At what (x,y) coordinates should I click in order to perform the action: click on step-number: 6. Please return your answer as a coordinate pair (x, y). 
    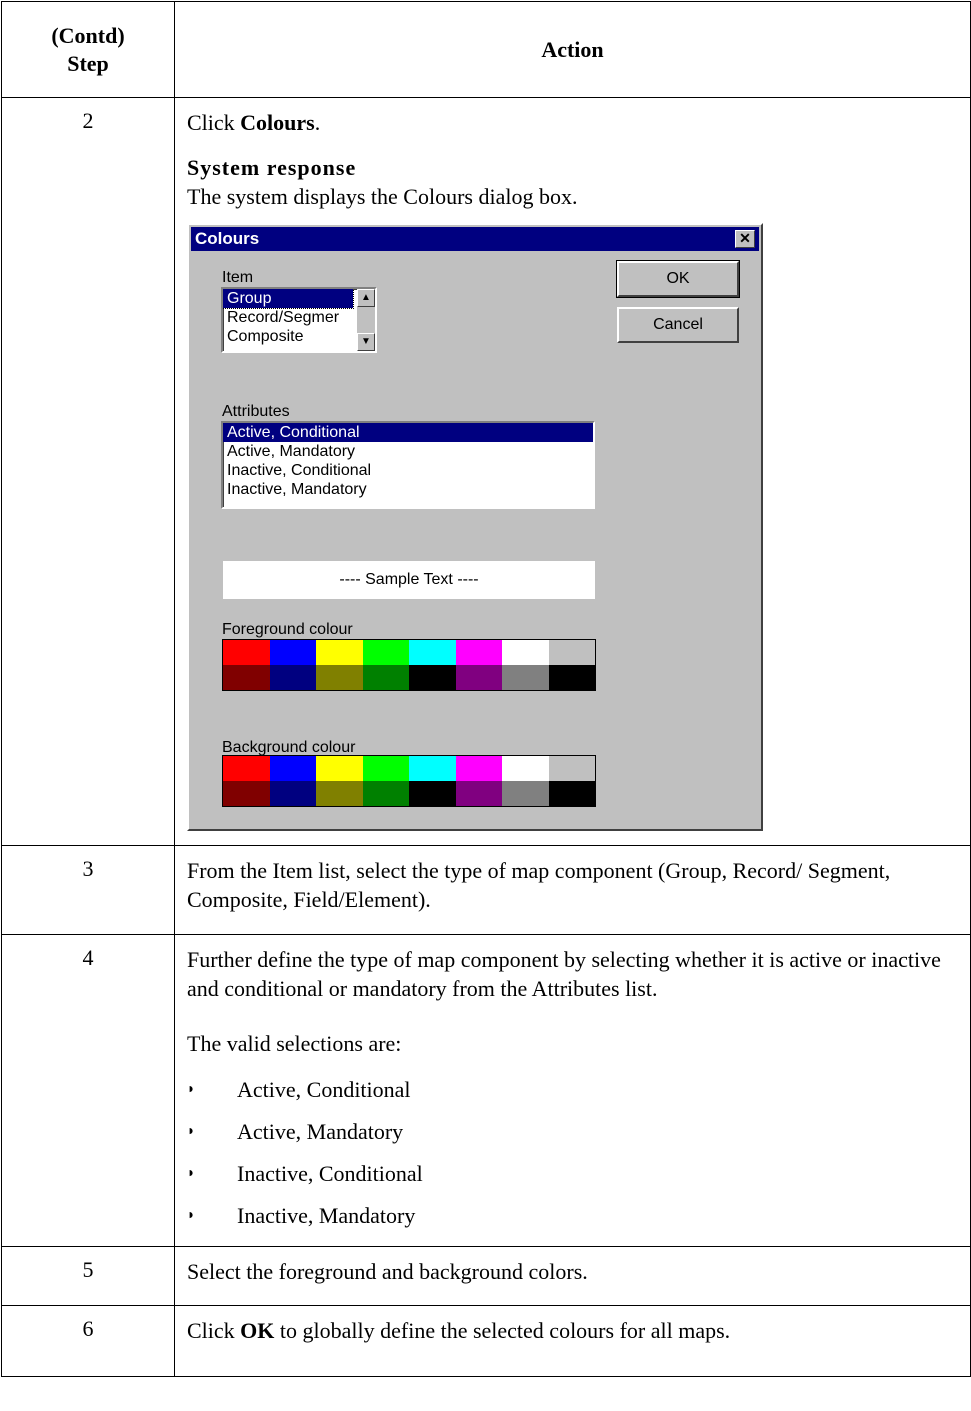
    Looking at the image, I should click on (88, 1341).